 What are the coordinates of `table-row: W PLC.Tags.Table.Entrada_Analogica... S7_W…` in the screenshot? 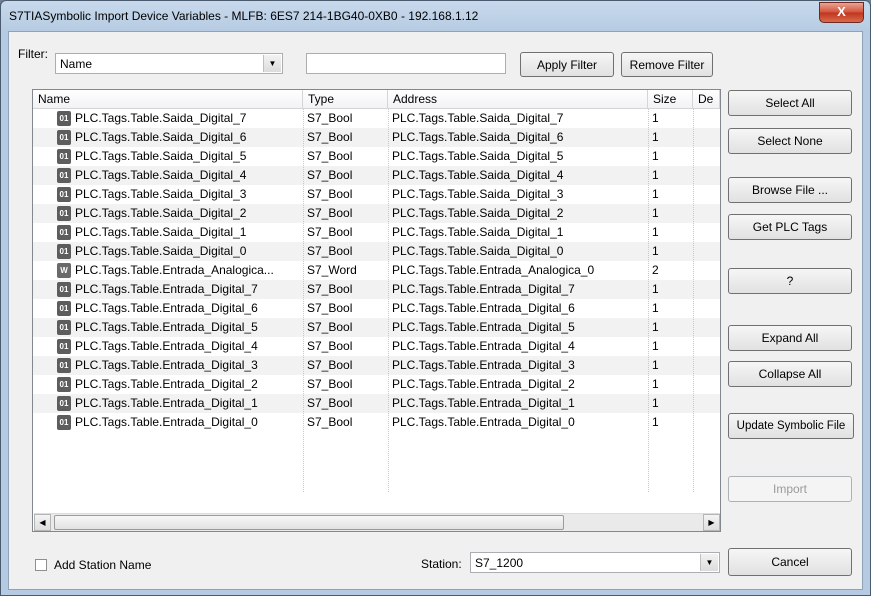 It's located at (376, 270).